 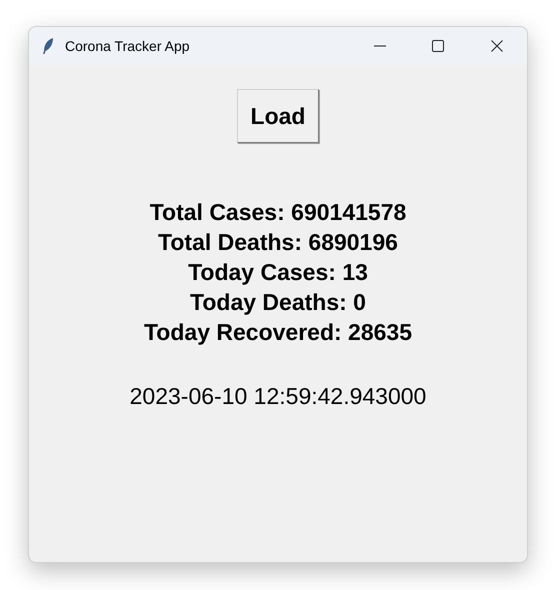 I want to click on stat-line: Today Recovered: 28635, so click(x=278, y=332).